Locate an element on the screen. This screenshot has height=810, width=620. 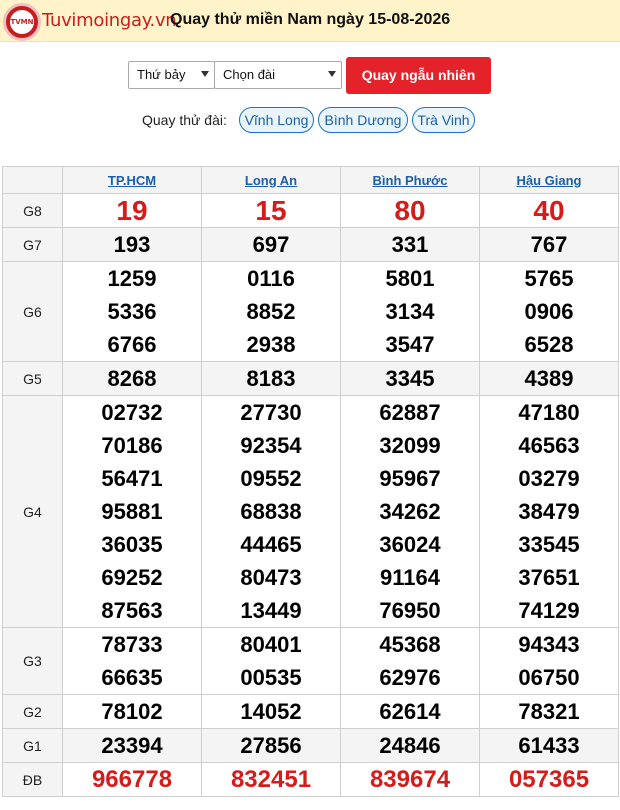
result-number: 95881 is located at coordinates (132, 511).